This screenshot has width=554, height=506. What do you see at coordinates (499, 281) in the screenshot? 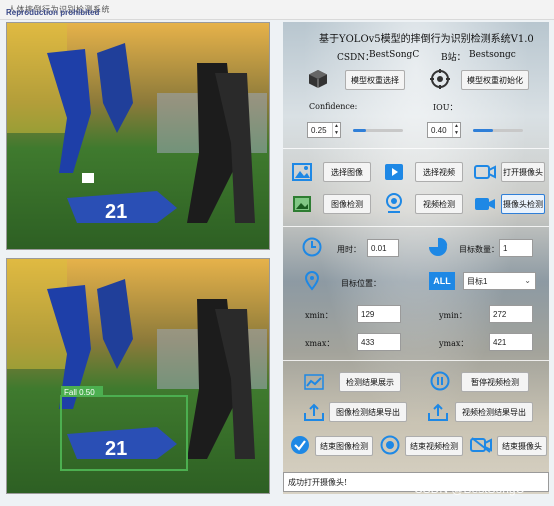
I see `target-select: 目标1 ⌄` at bounding box center [499, 281].